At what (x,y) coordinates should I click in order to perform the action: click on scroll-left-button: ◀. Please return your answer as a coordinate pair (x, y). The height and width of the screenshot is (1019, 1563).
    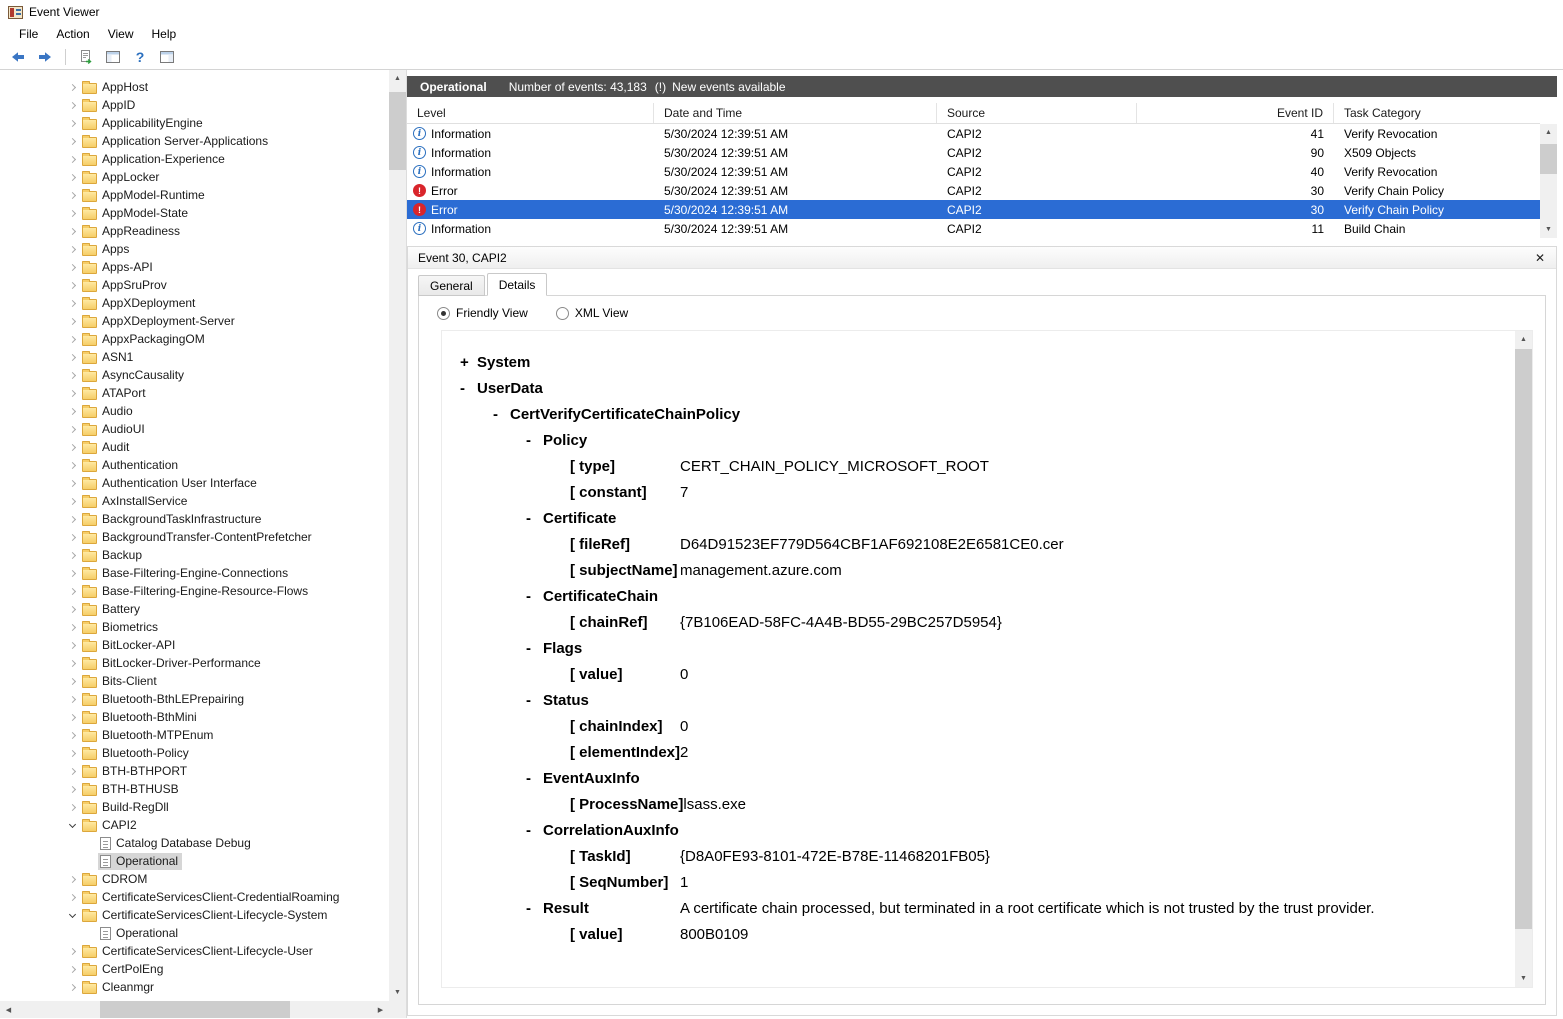
    Looking at the image, I should click on (8, 1009).